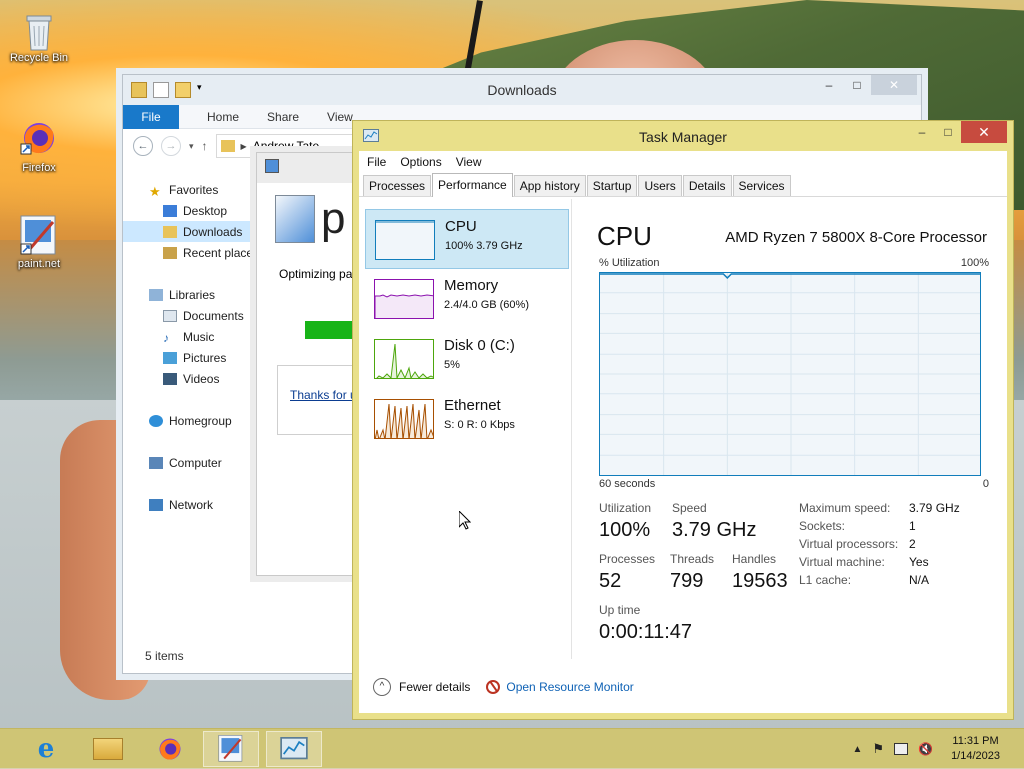  I want to click on resource-memory: Memory 2.4/4.0 GB (60%), so click(467, 299).